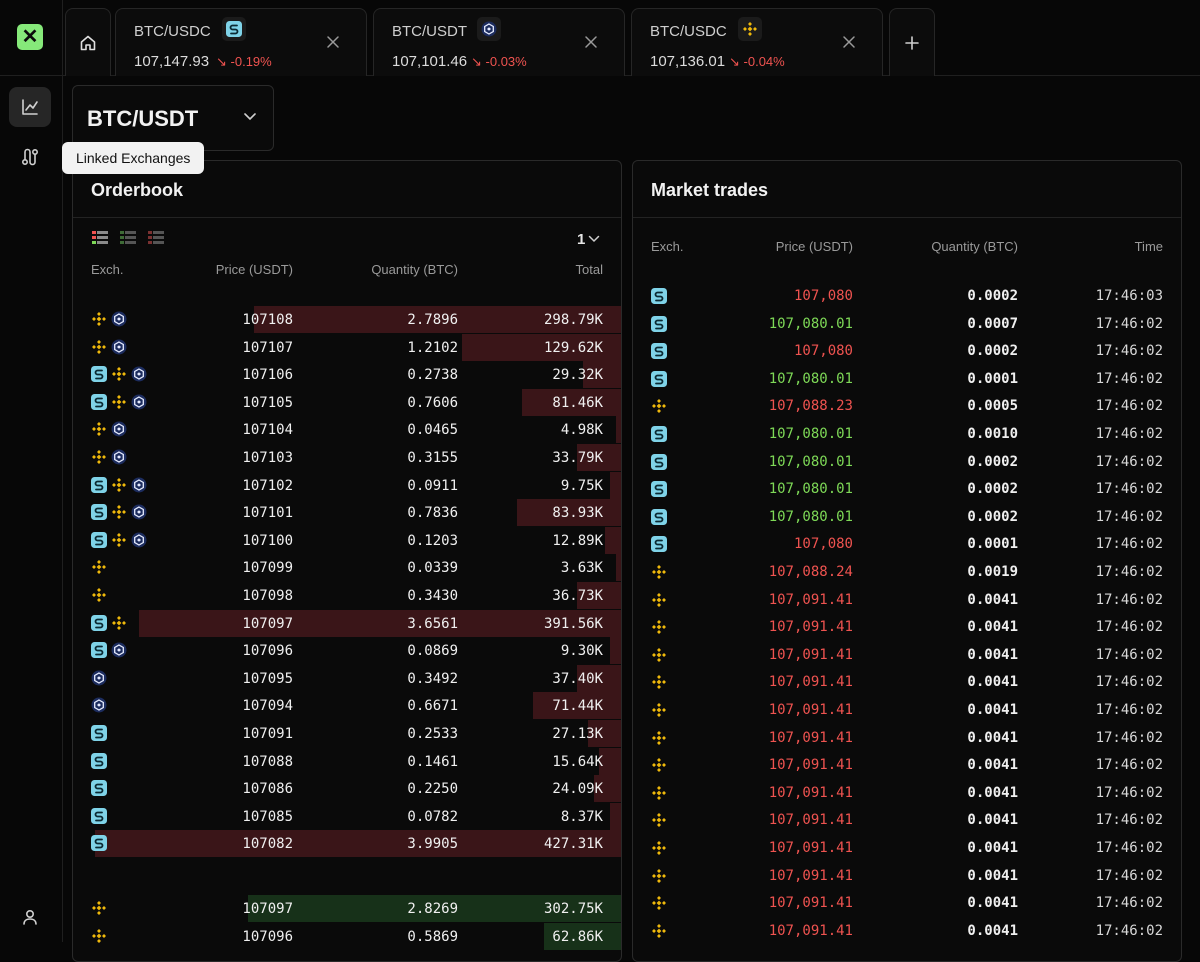  What do you see at coordinates (267, 347) in the screenshot?
I see `price-cell: 107107` at bounding box center [267, 347].